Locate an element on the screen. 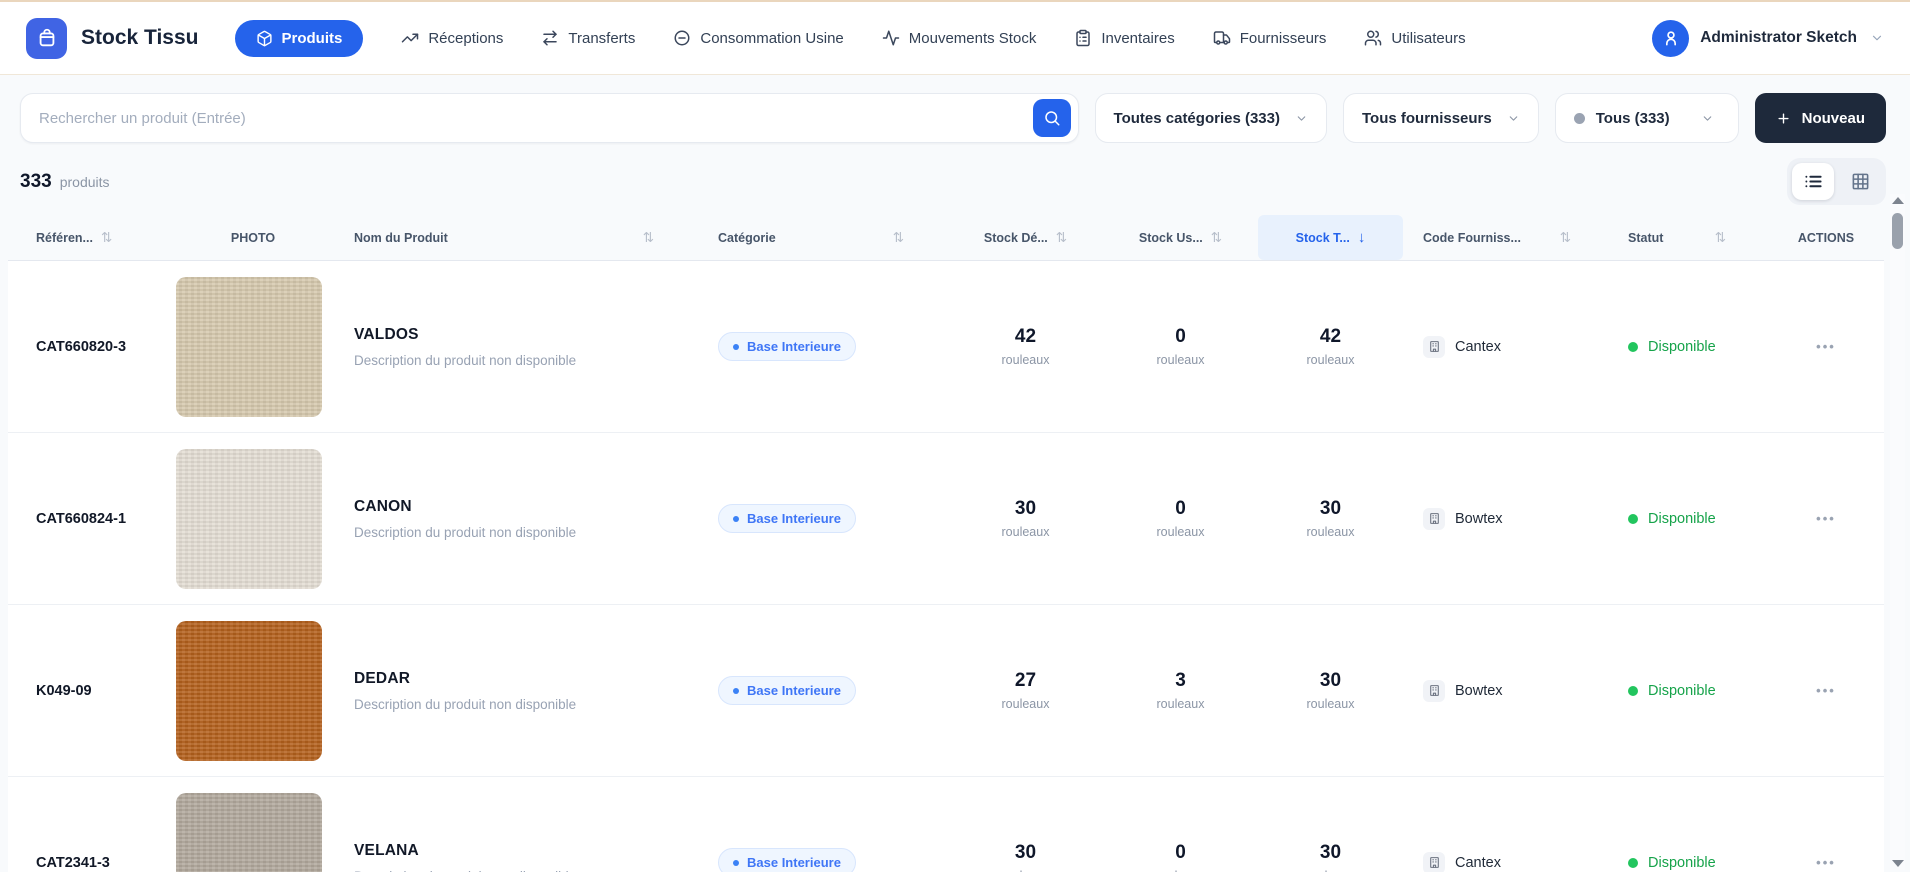  column-header-stock-usine: Stock Us... ⇅ is located at coordinates (1180, 237).